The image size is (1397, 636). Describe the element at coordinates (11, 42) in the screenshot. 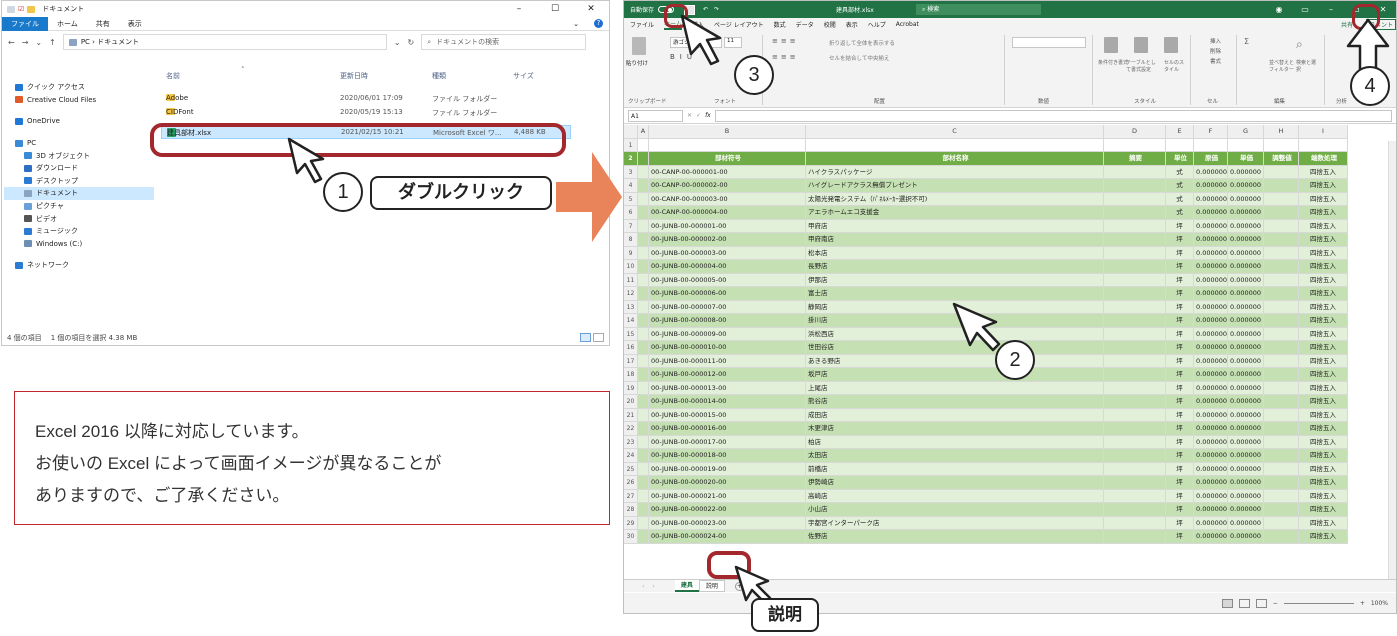

I see `back-icon: ←` at that location.